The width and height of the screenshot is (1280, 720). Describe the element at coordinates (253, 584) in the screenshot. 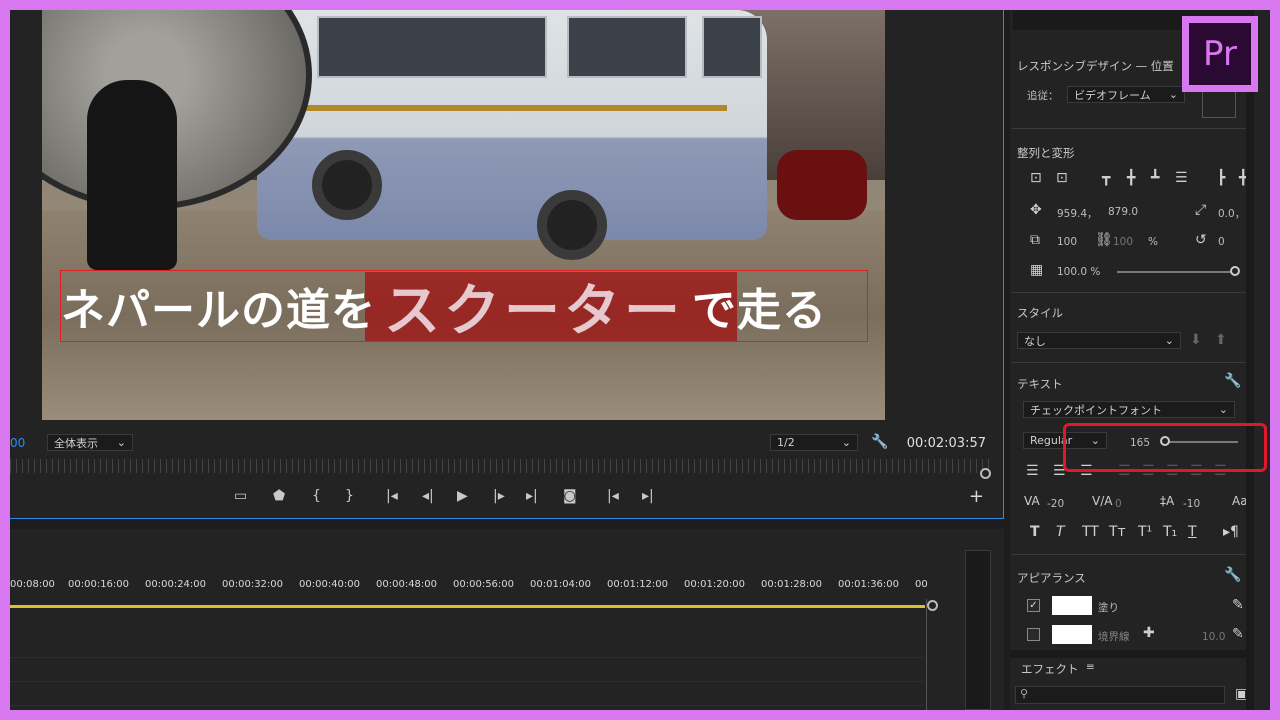

I see `timeline-tick: 00:00:32:00` at that location.